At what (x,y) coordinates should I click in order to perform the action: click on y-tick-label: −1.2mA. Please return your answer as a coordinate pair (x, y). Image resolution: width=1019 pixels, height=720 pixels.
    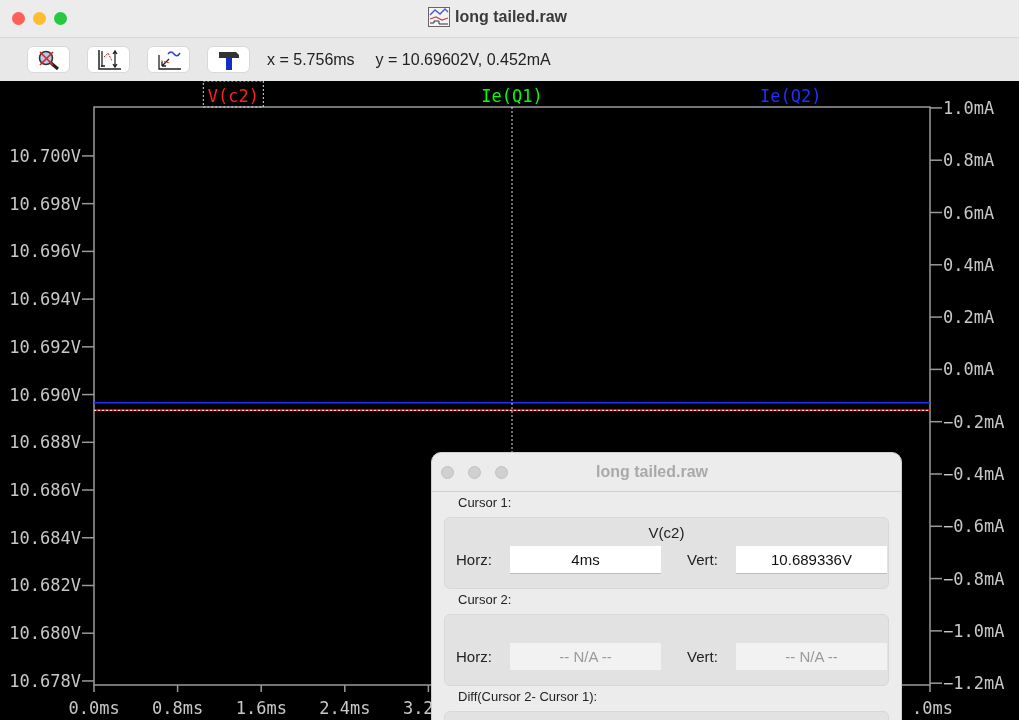
    Looking at the image, I should click on (974, 683).